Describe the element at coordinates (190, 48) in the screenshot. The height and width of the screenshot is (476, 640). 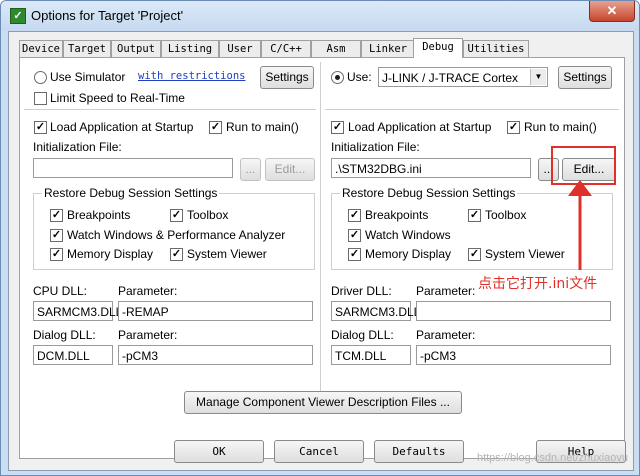
I see `tab-listing: Listing` at that location.